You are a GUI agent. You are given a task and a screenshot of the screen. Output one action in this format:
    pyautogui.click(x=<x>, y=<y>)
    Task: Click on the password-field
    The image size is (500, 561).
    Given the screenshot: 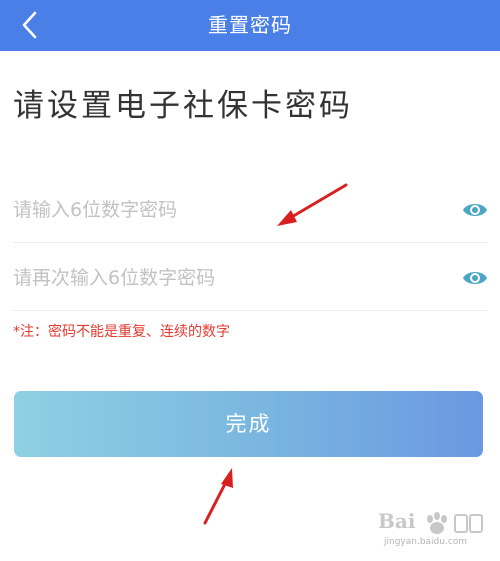 What is the action you would take?
    pyautogui.click(x=250, y=211)
    